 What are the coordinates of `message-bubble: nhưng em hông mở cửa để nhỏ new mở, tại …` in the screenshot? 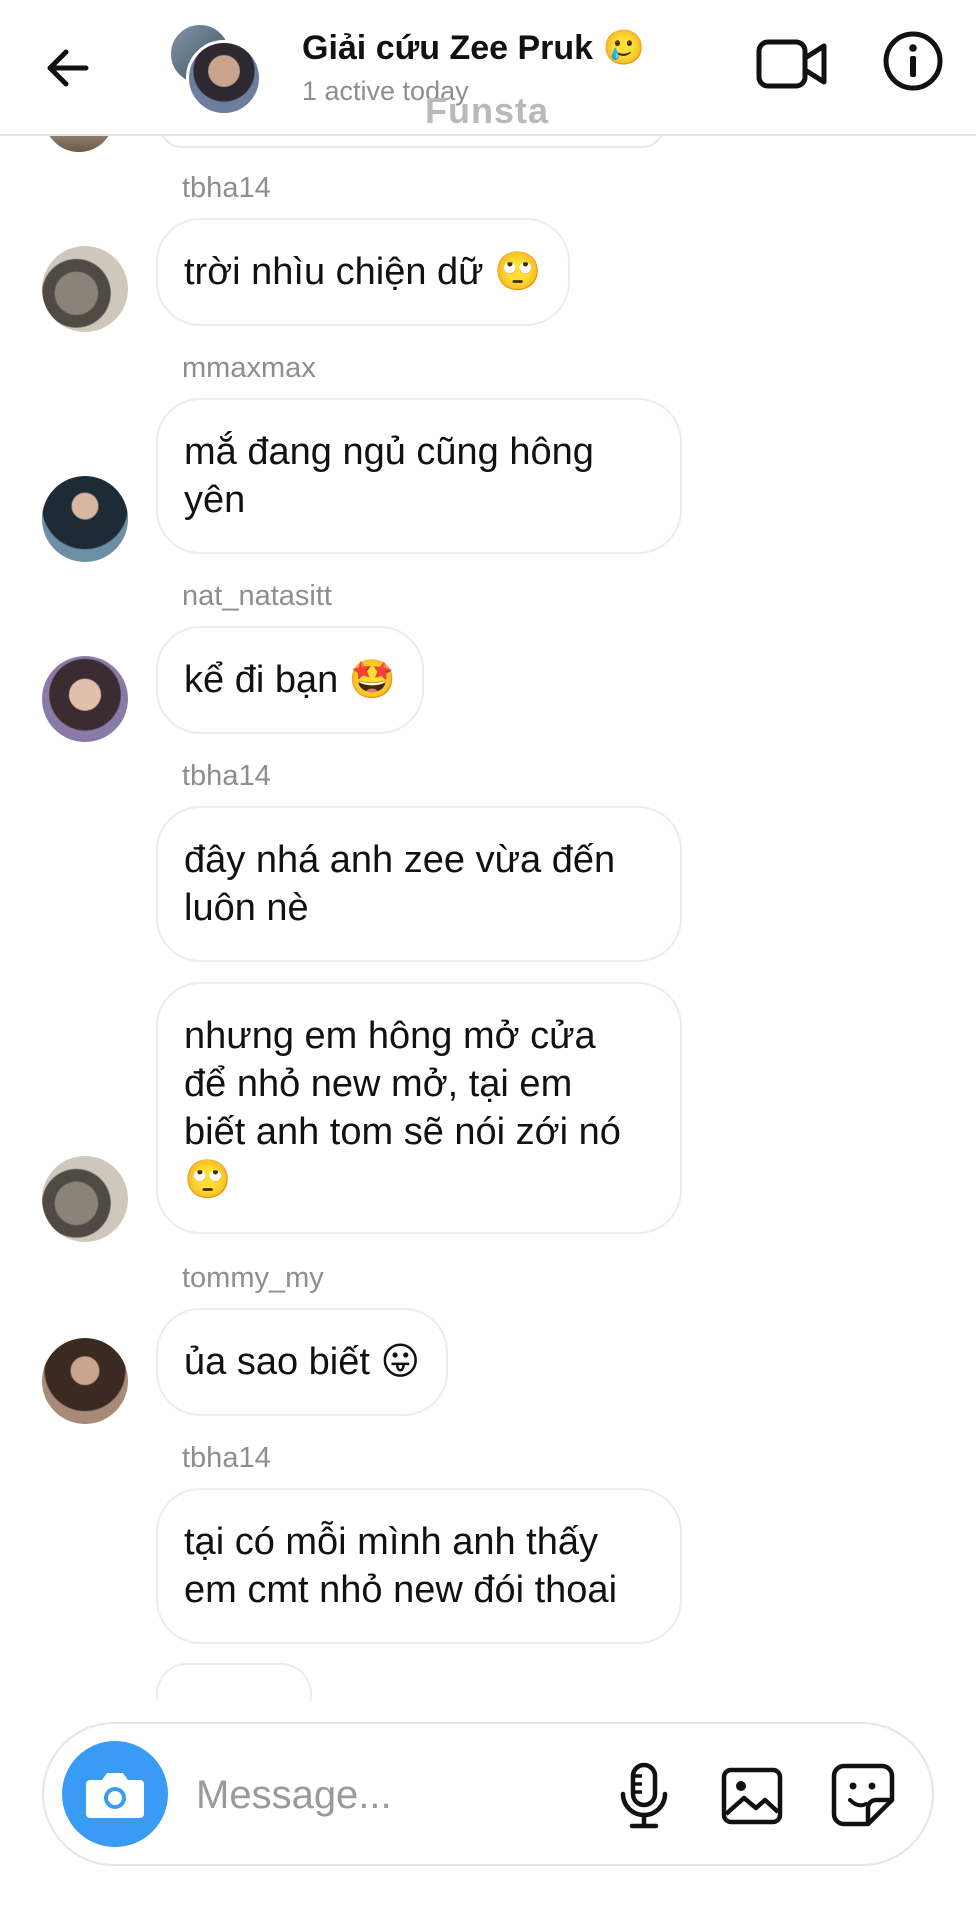 It's located at (419, 1108).